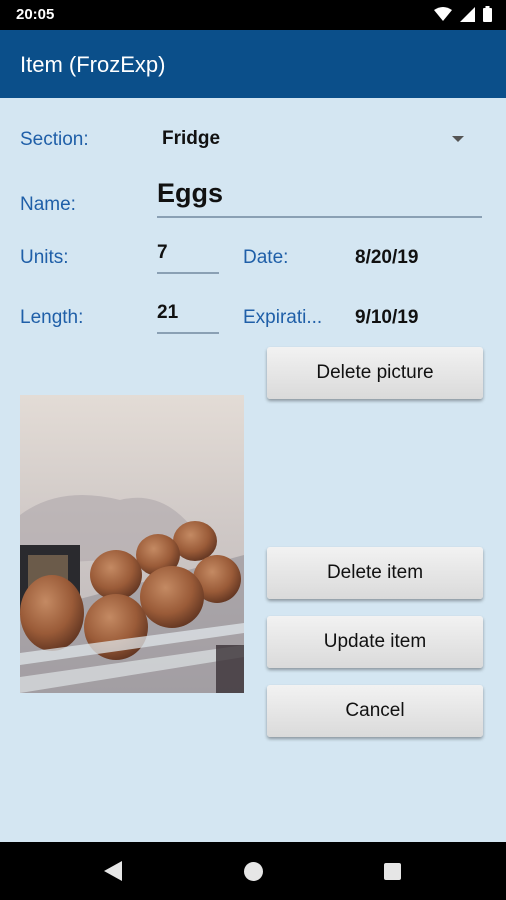 The height and width of the screenshot is (900, 506). What do you see at coordinates (190, 193) in the screenshot?
I see `name-value: Eggs` at bounding box center [190, 193].